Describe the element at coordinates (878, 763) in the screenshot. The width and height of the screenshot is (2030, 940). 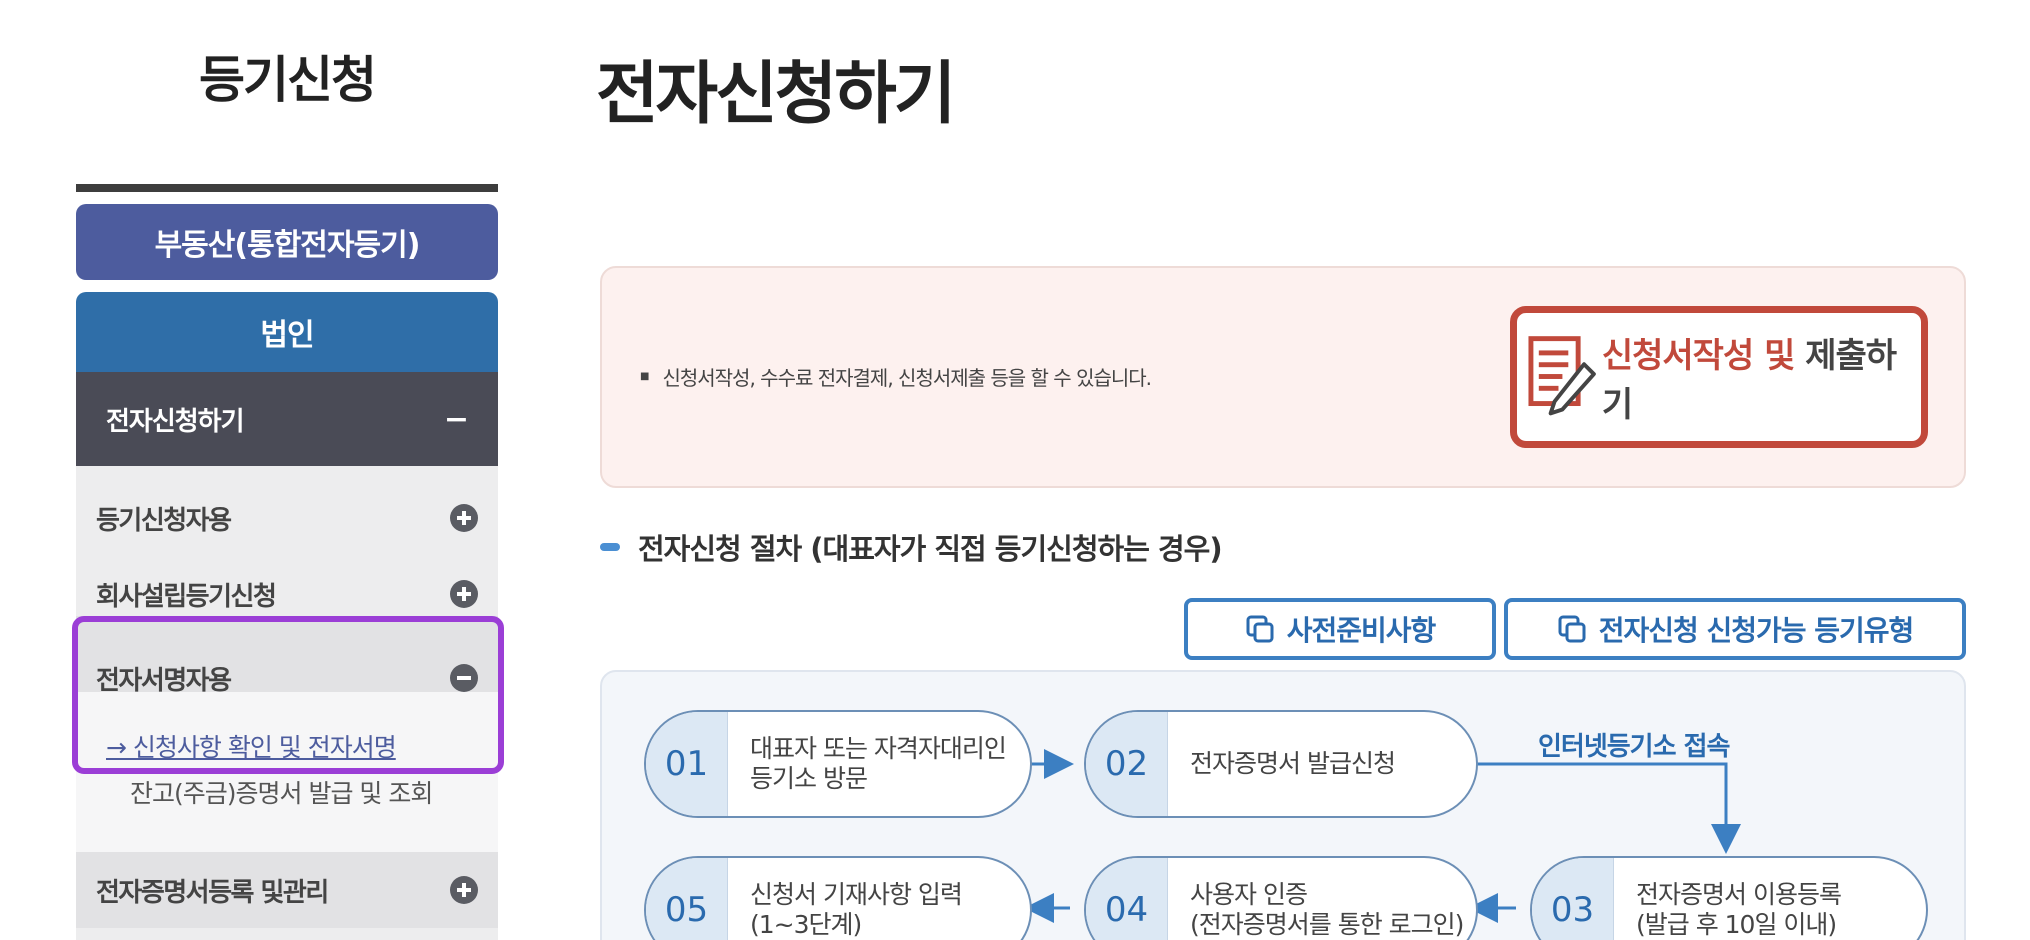
I see `step-text: 대표자 또는 자격자대리인 등기소 방문` at that location.